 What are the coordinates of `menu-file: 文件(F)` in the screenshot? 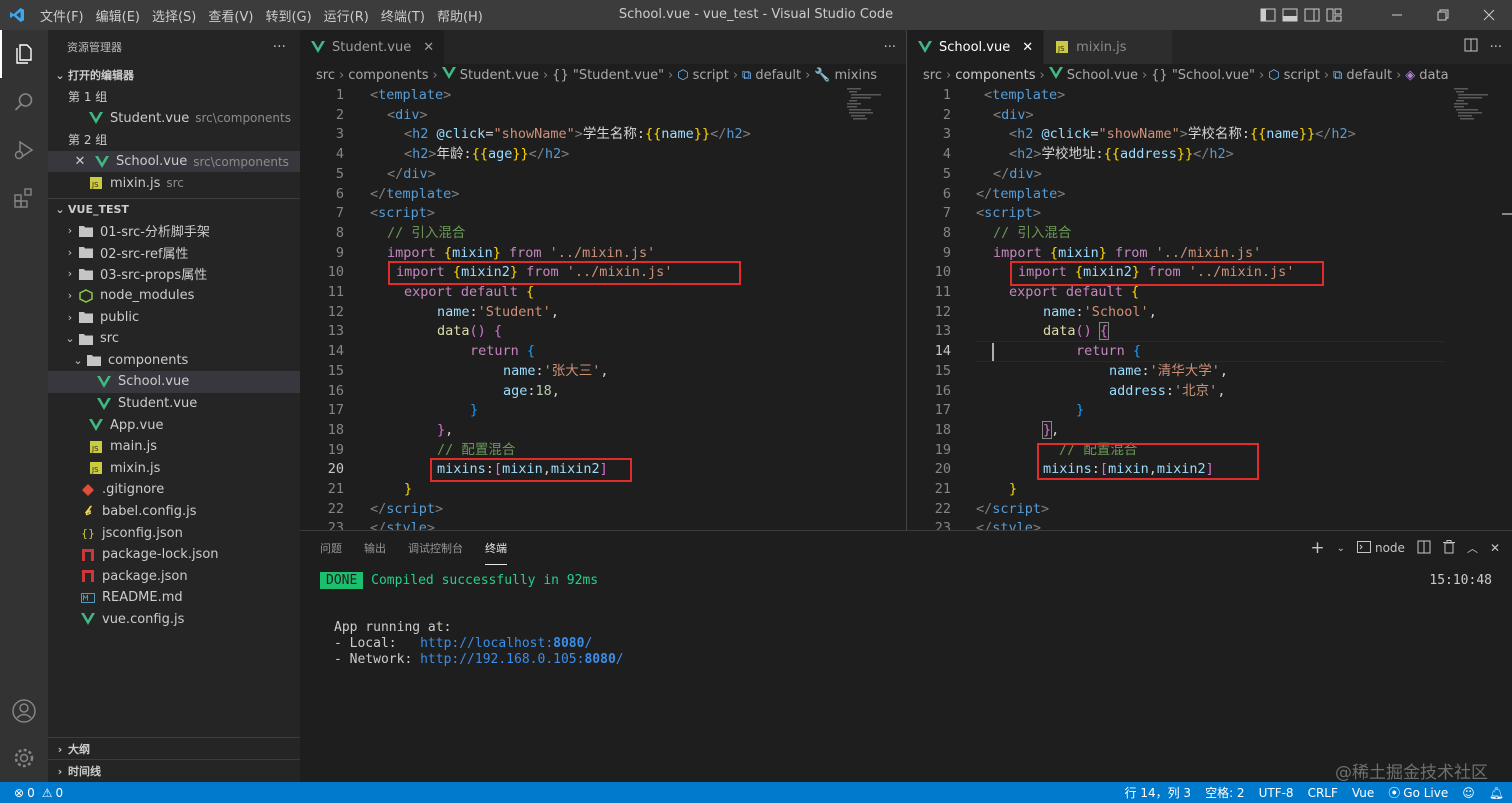 It's located at (62, 15).